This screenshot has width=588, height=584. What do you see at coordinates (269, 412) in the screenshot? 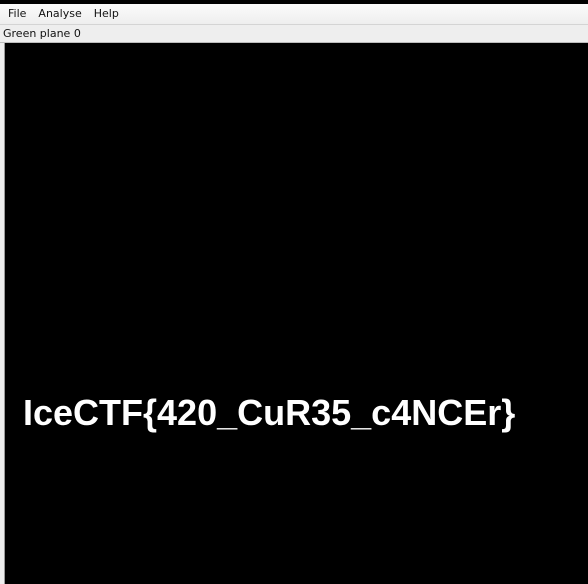
I see `image-flag-text: IceCTF{420_CuR35_c4NCEr}` at bounding box center [269, 412].